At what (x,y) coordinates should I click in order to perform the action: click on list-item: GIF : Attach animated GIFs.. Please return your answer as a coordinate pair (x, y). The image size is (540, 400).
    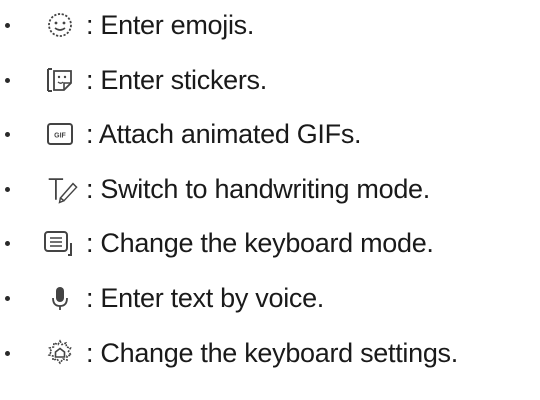
    Looking at the image, I should click on (270, 134).